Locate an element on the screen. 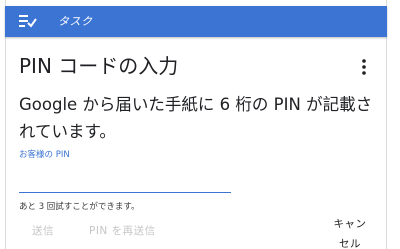 Image resolution: width=400 pixels, height=249 pixels. send-button: 送信 is located at coordinates (43, 231).